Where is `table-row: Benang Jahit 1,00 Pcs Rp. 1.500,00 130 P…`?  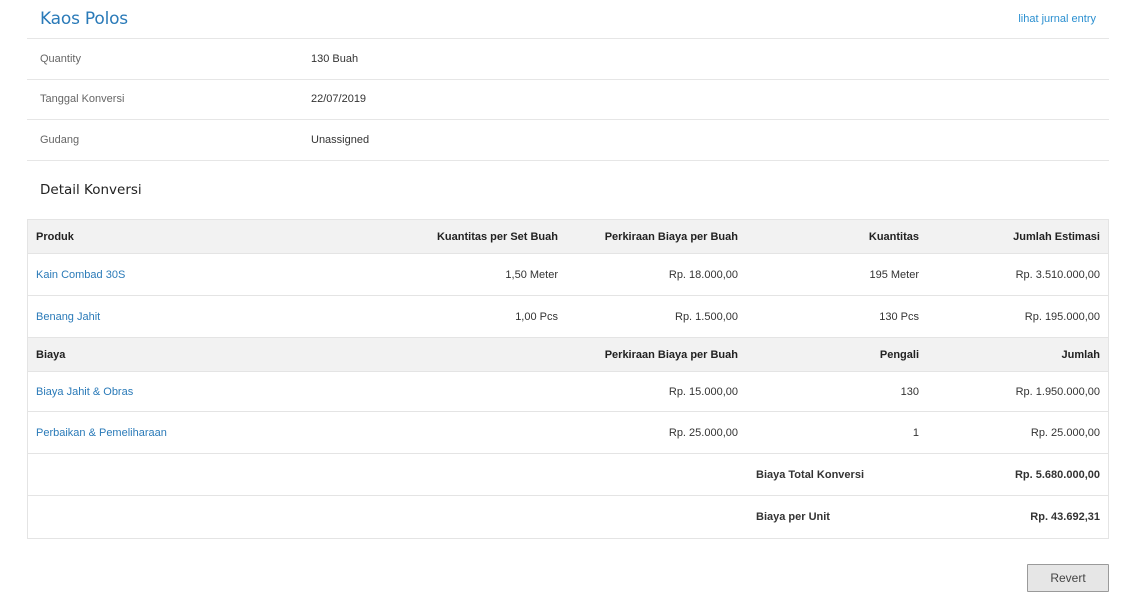
table-row: Benang Jahit 1,00 Pcs Rp. 1.500,00 130 P… is located at coordinates (568, 317).